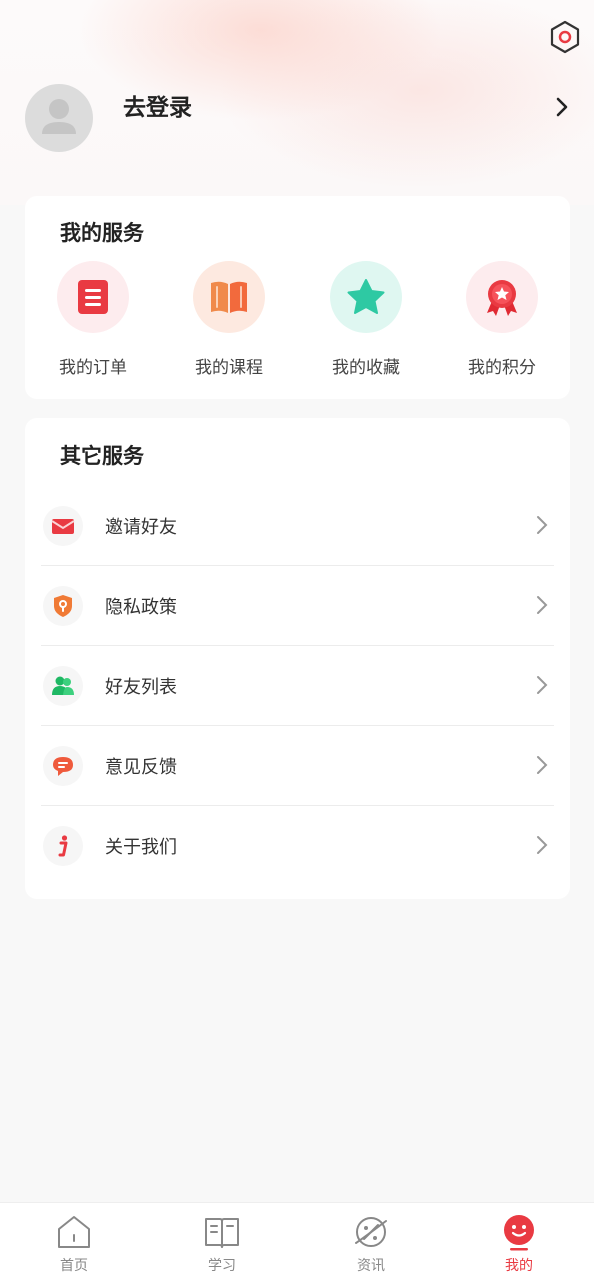  I want to click on service-label: 我的课程, so click(229, 368).